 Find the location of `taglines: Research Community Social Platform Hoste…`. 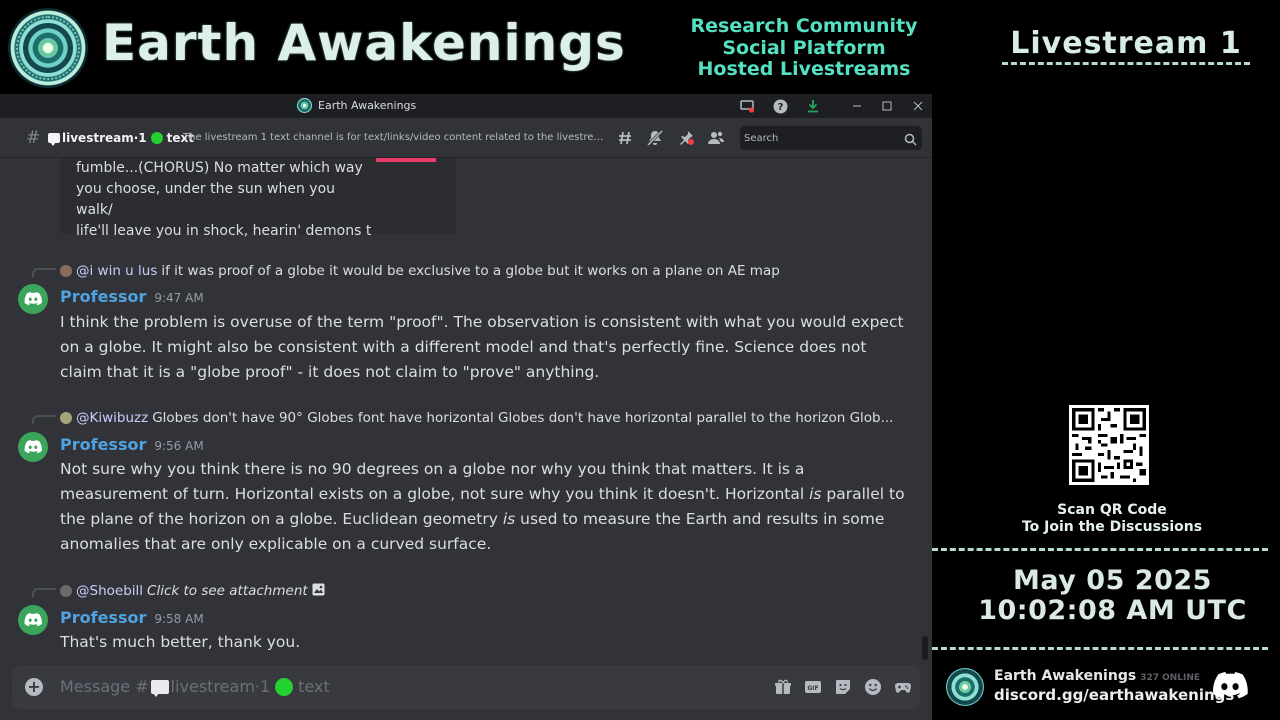

taglines: Research Community Social Platform Hoste… is located at coordinates (804, 48).